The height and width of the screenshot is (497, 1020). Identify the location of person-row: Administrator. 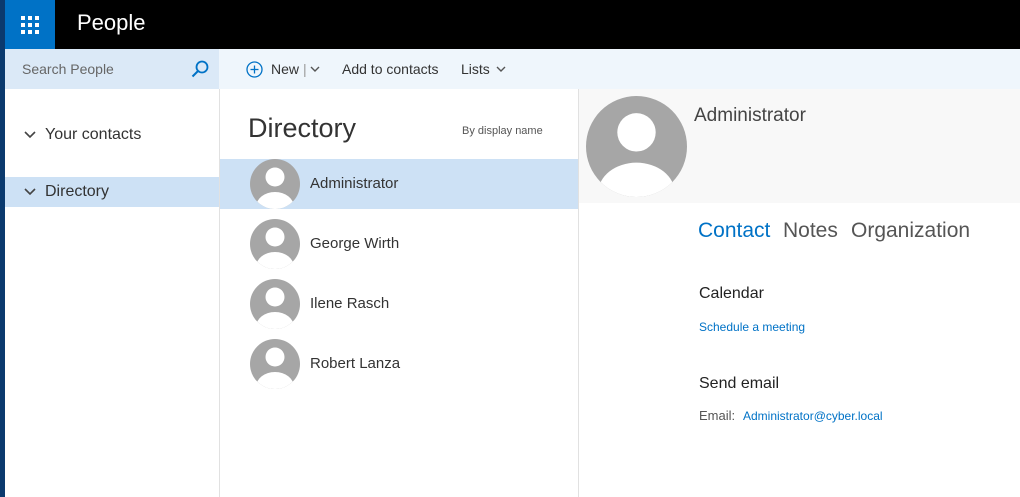
(399, 184).